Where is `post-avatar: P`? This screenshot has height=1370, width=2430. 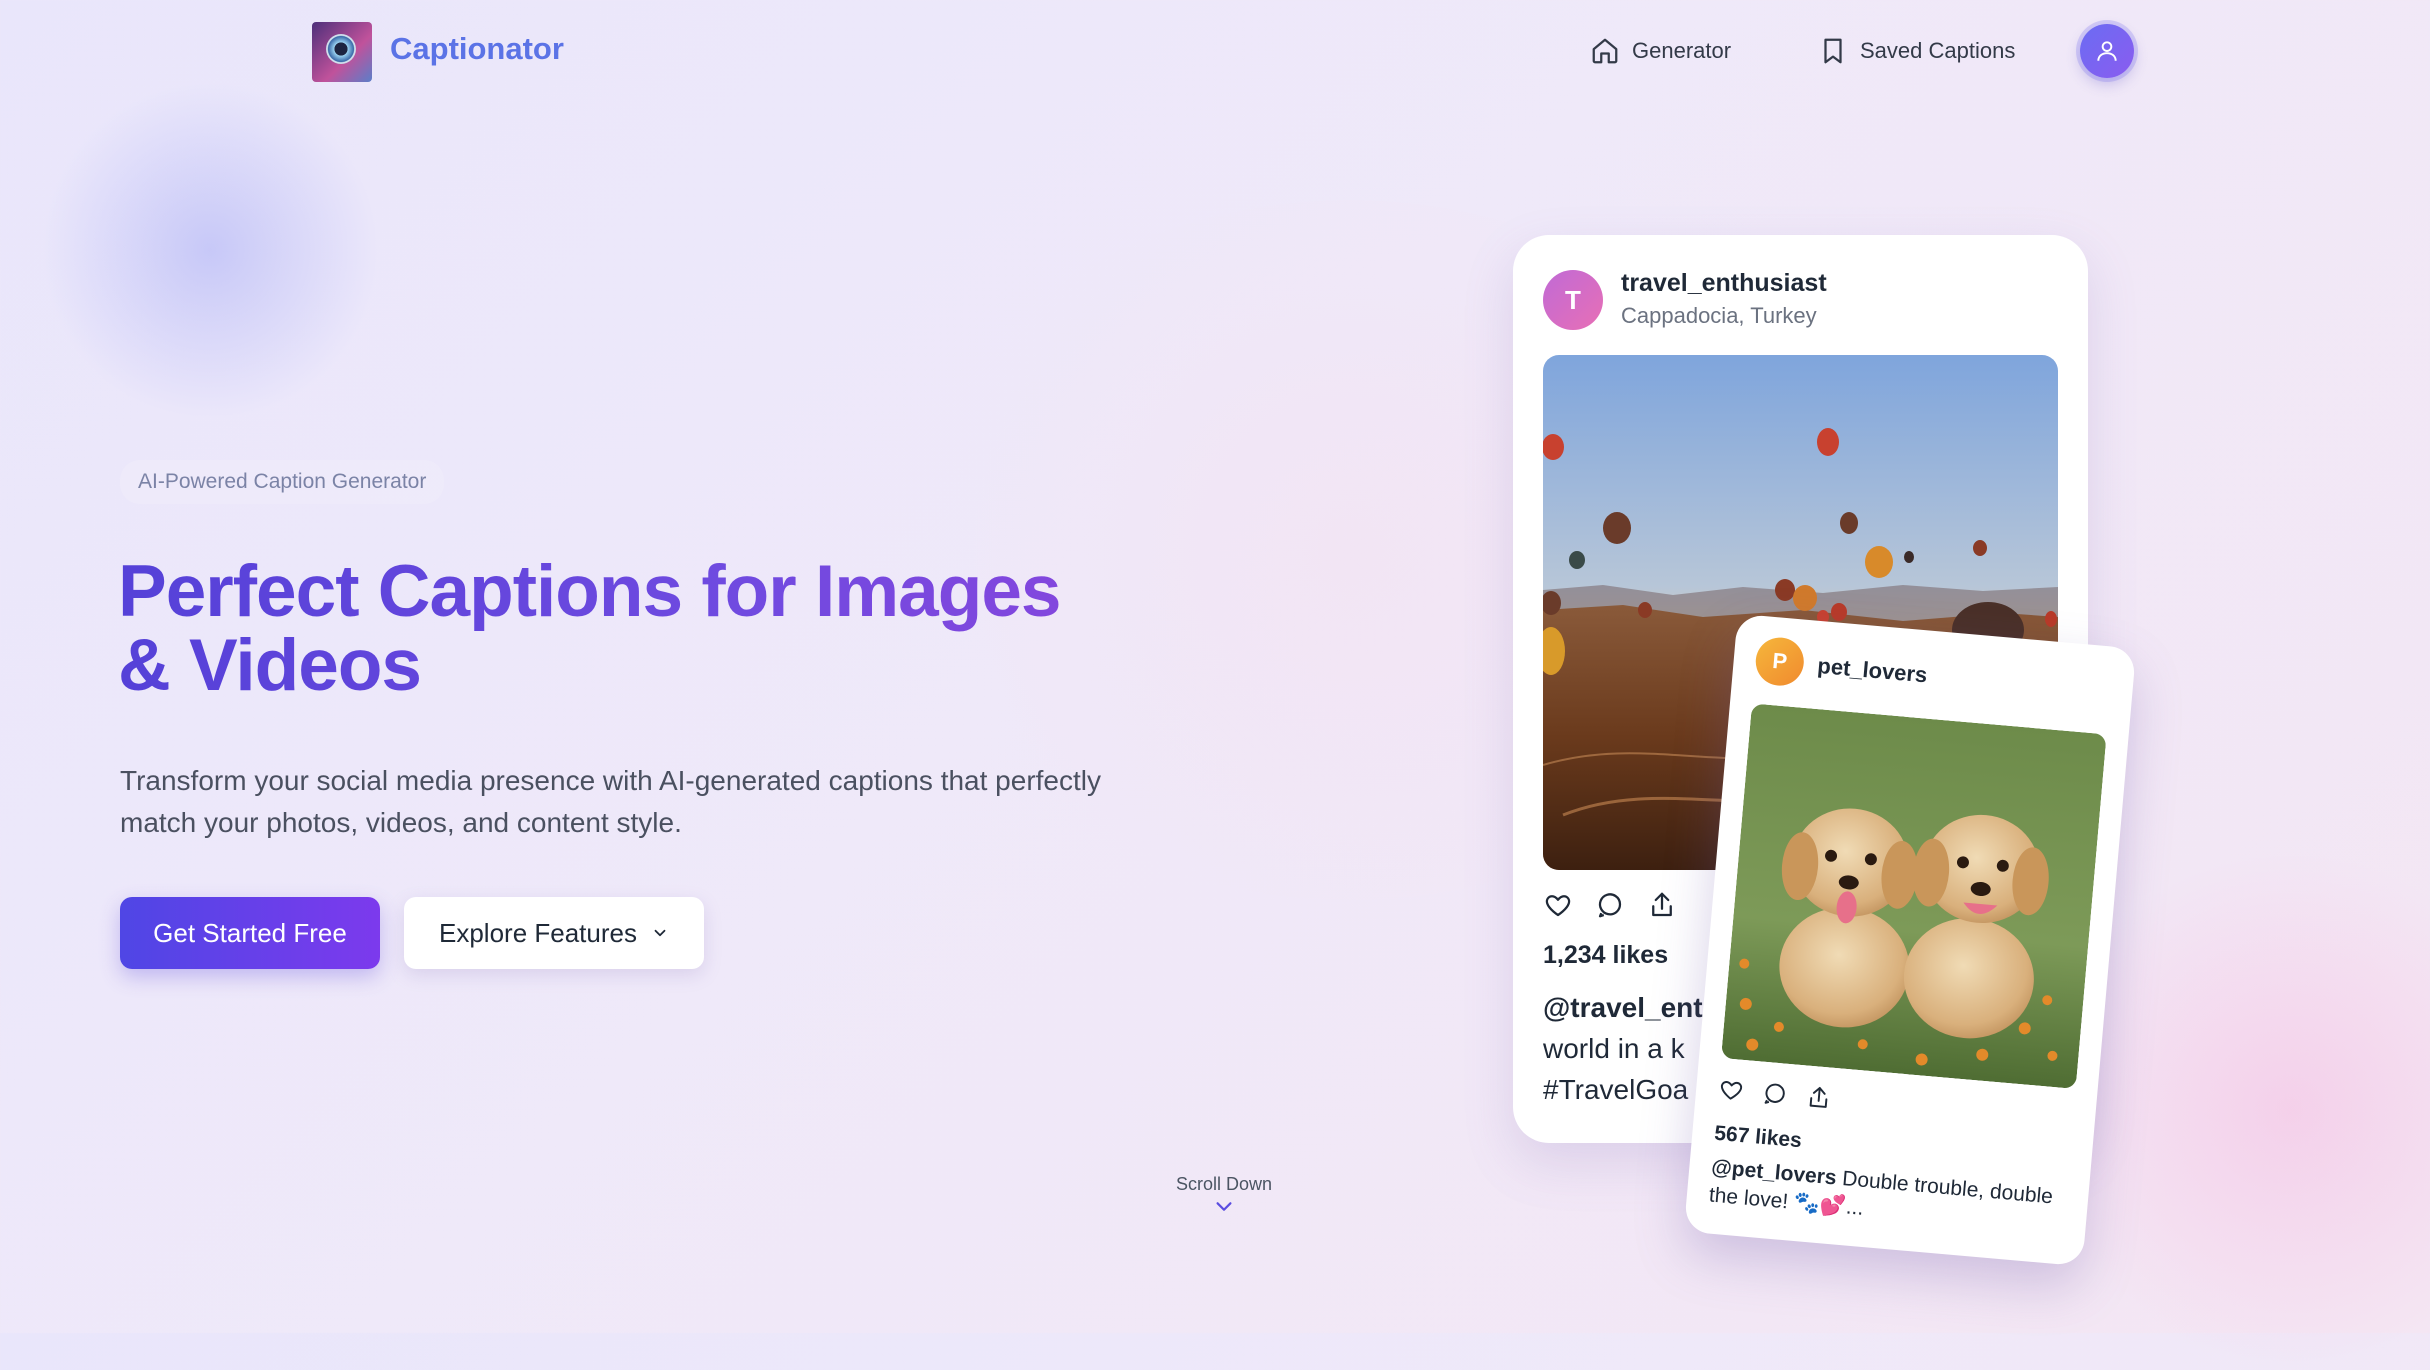
post-avatar: P is located at coordinates (1779, 661).